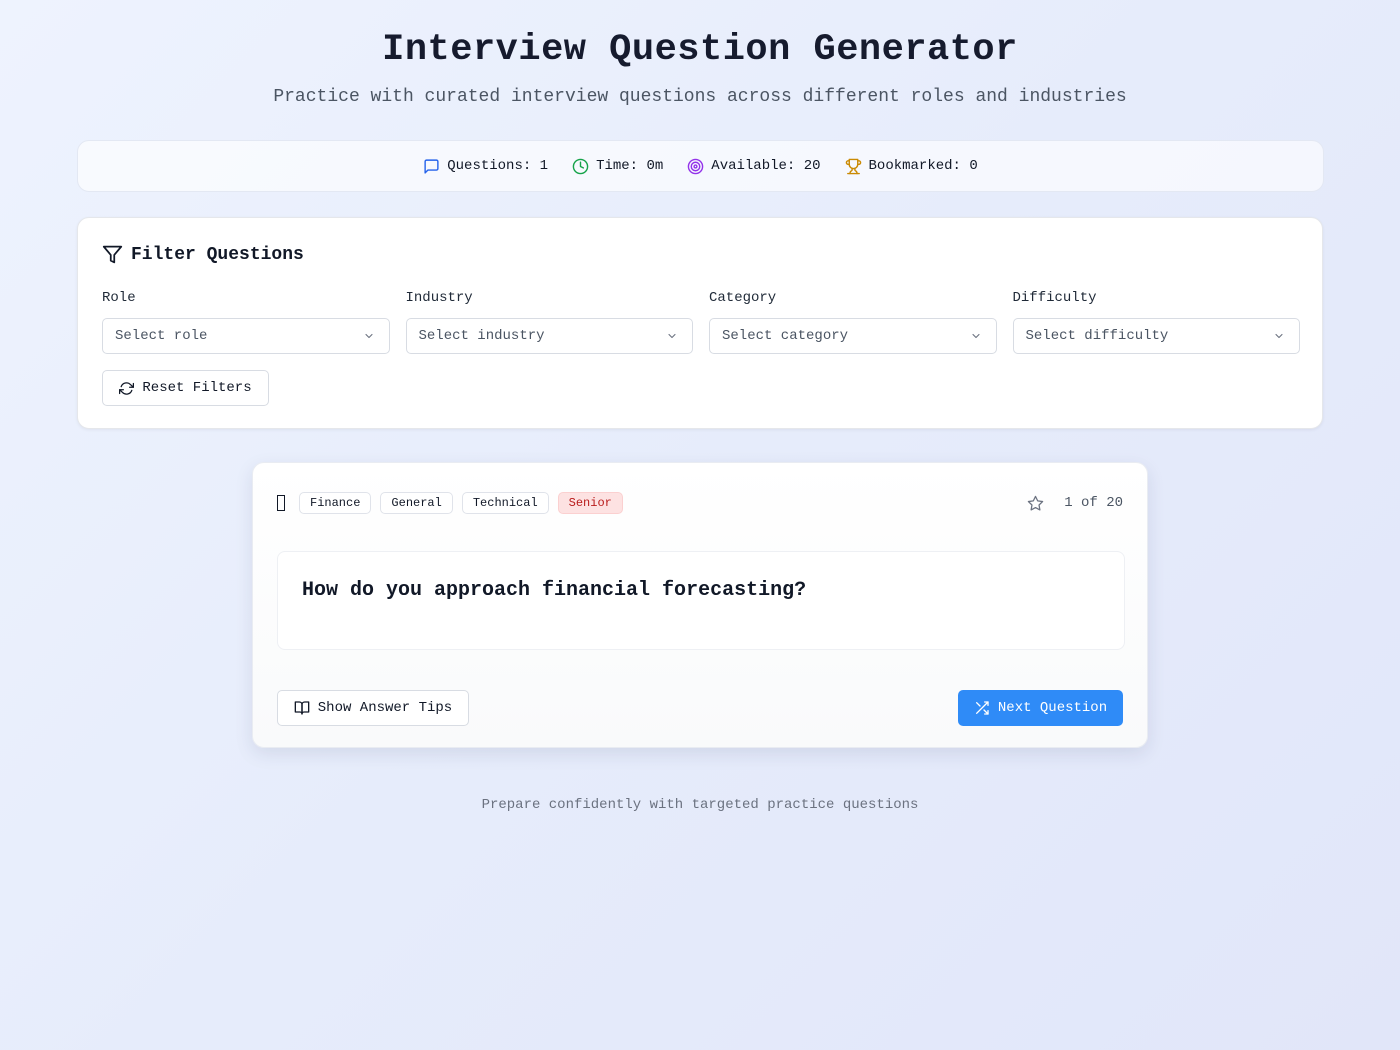  I want to click on filter-role: Role Select role, so click(246, 321).